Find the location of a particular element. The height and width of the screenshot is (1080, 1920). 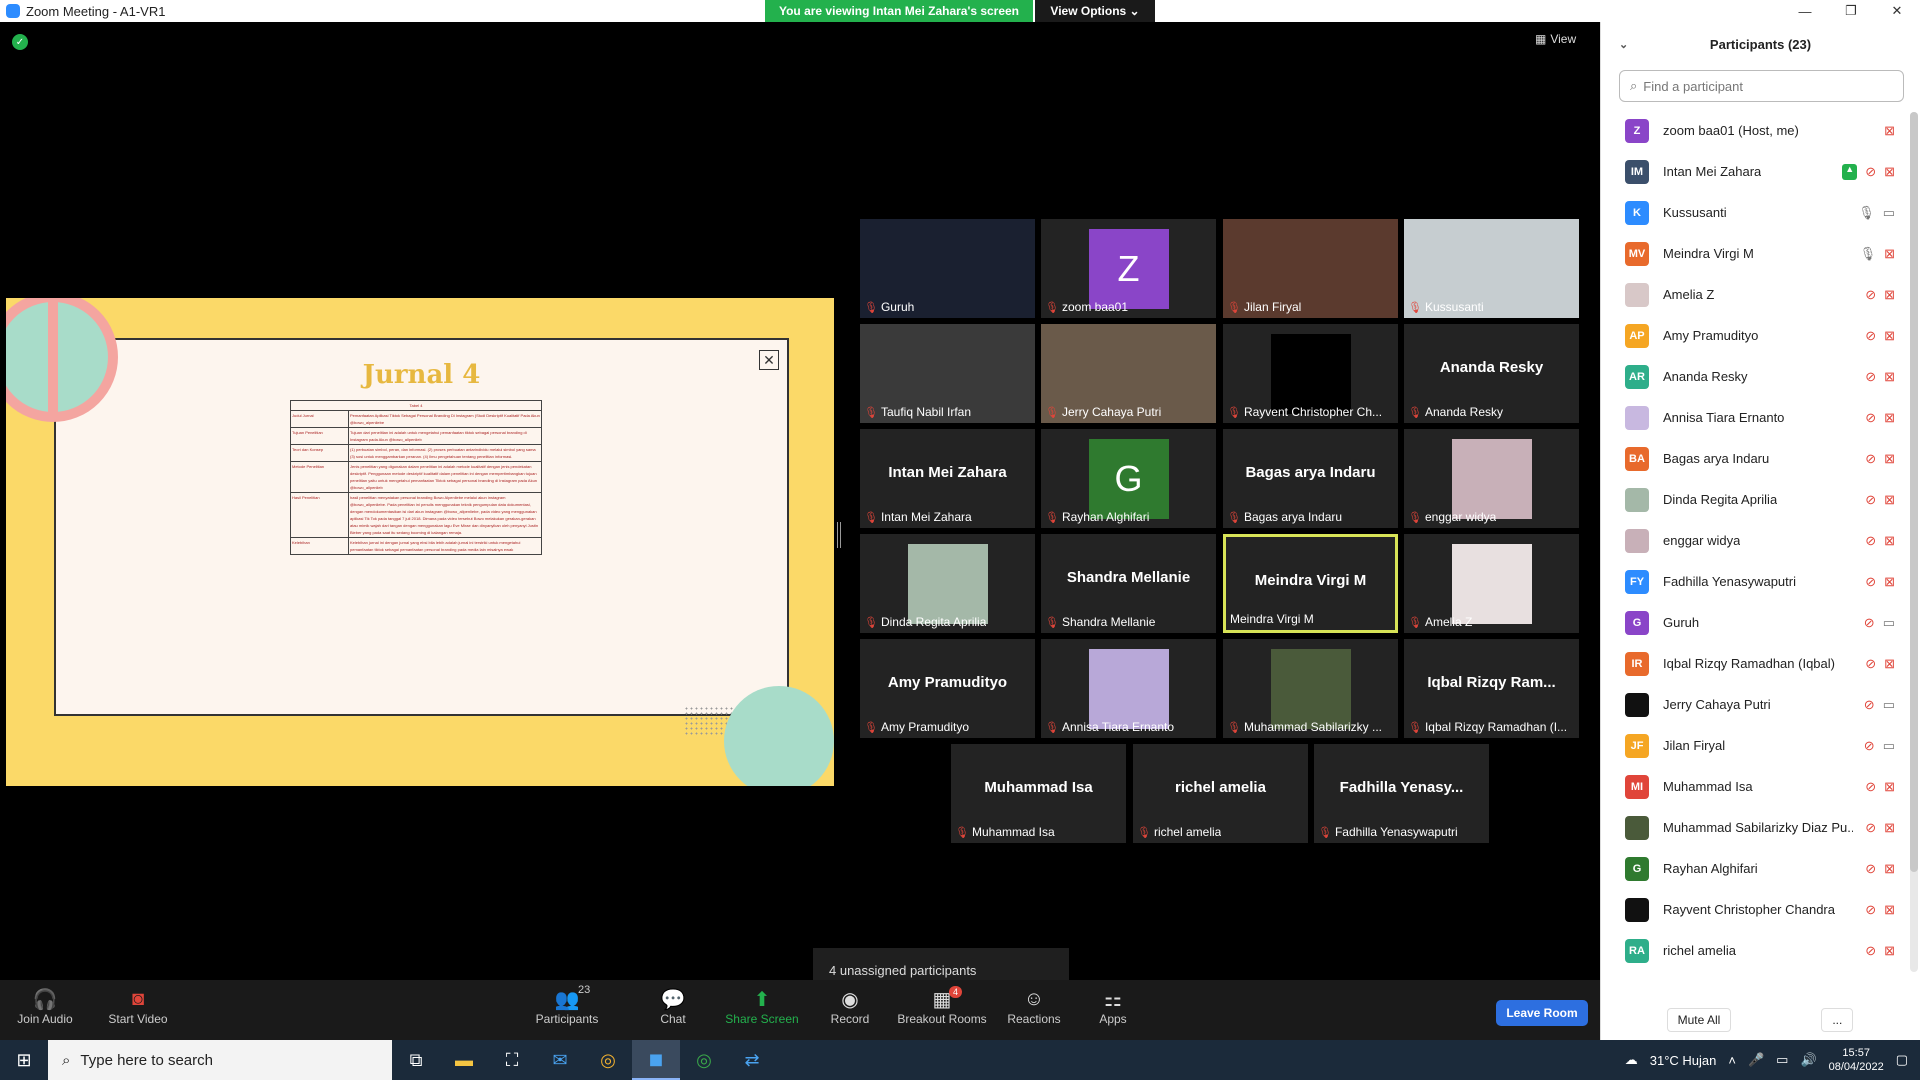

join-audio-button: 🎧 Join Audio is located at coordinates (45, 1006).